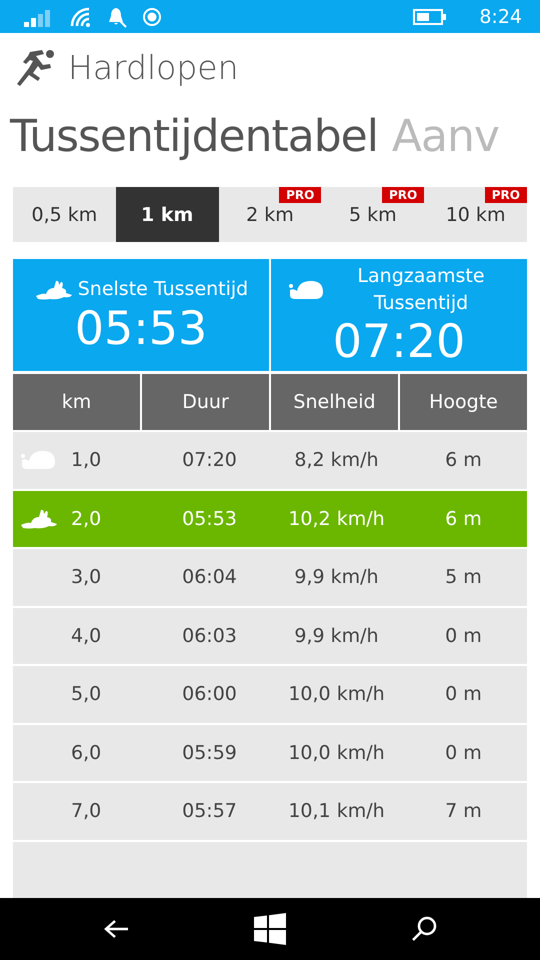  Describe the element at coordinates (86, 577) in the screenshot. I see `table-cell: 3,0` at that location.